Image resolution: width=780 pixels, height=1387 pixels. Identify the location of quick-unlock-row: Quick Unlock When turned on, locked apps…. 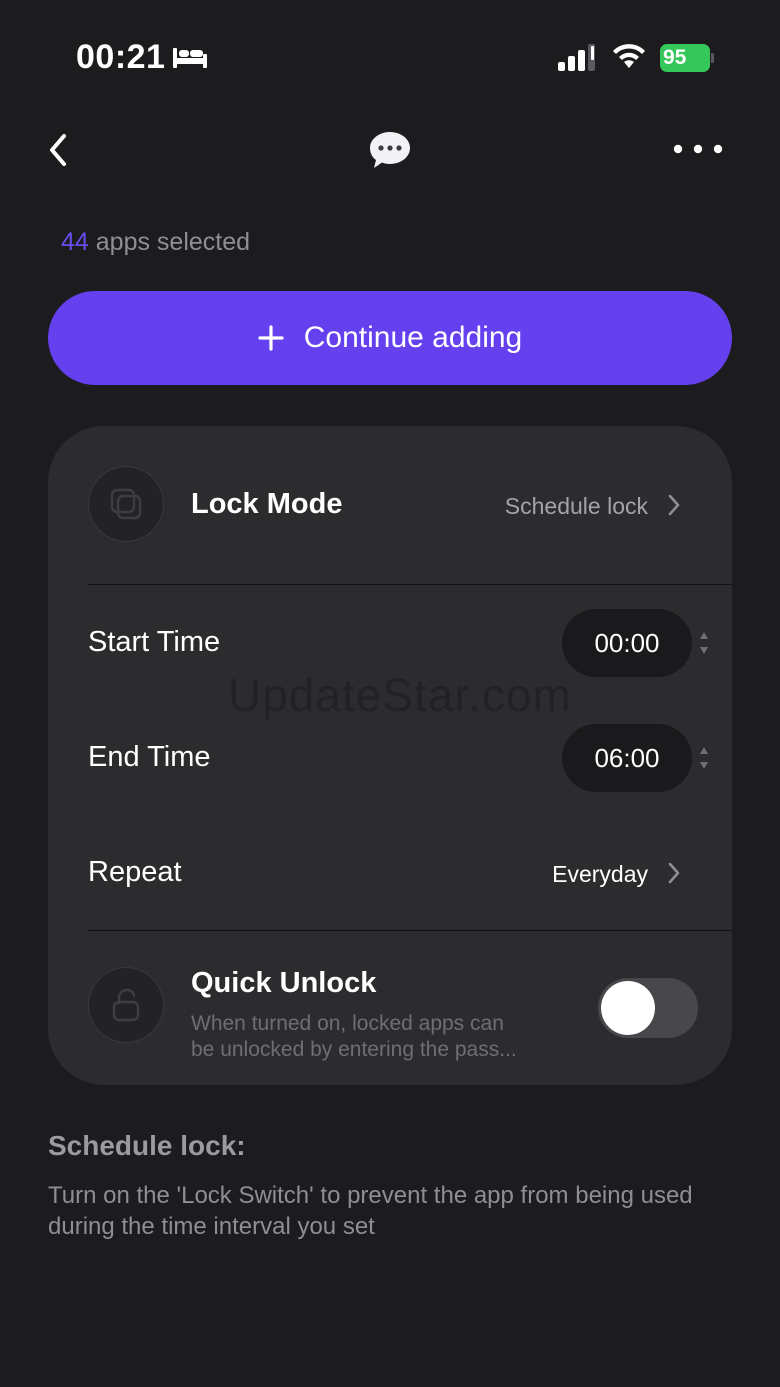
(390, 1008).